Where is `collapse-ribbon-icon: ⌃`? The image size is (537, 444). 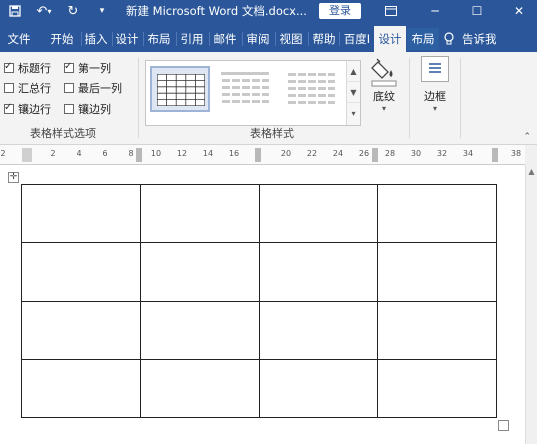
collapse-ribbon-icon: ⌃ is located at coordinates (527, 137).